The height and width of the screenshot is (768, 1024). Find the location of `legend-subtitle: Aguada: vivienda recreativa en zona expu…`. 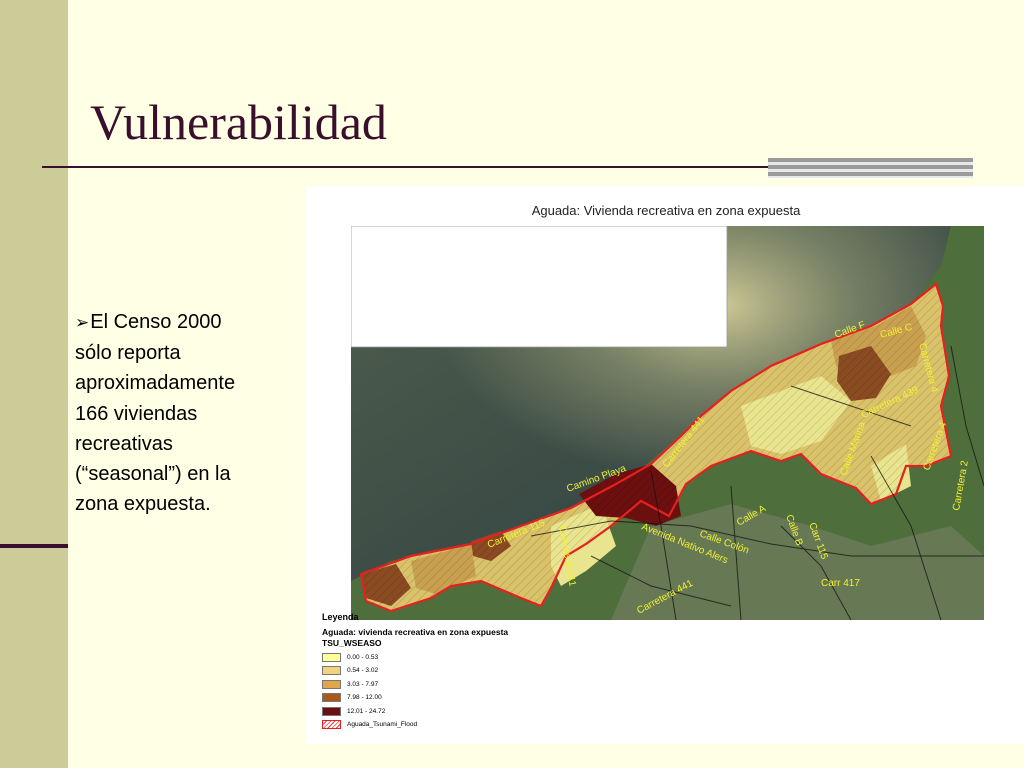

legend-subtitle: Aguada: vivienda recreativa en zona expu… is located at coordinates (415, 632).